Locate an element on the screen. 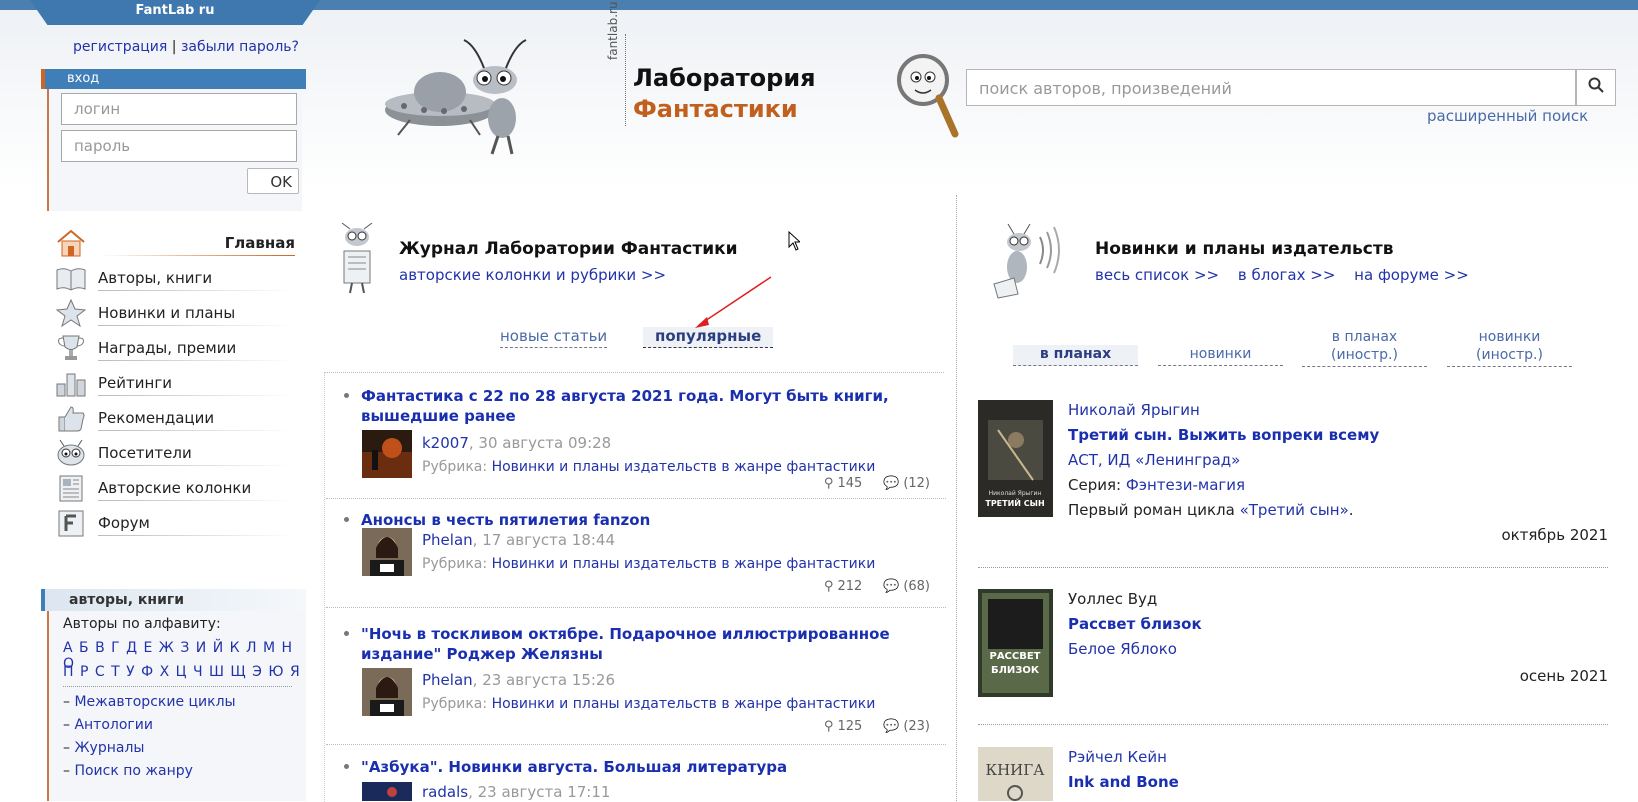 This screenshot has height=802, width=1638. svg-text: Николай Ярыгин is located at coordinates (1015, 493).